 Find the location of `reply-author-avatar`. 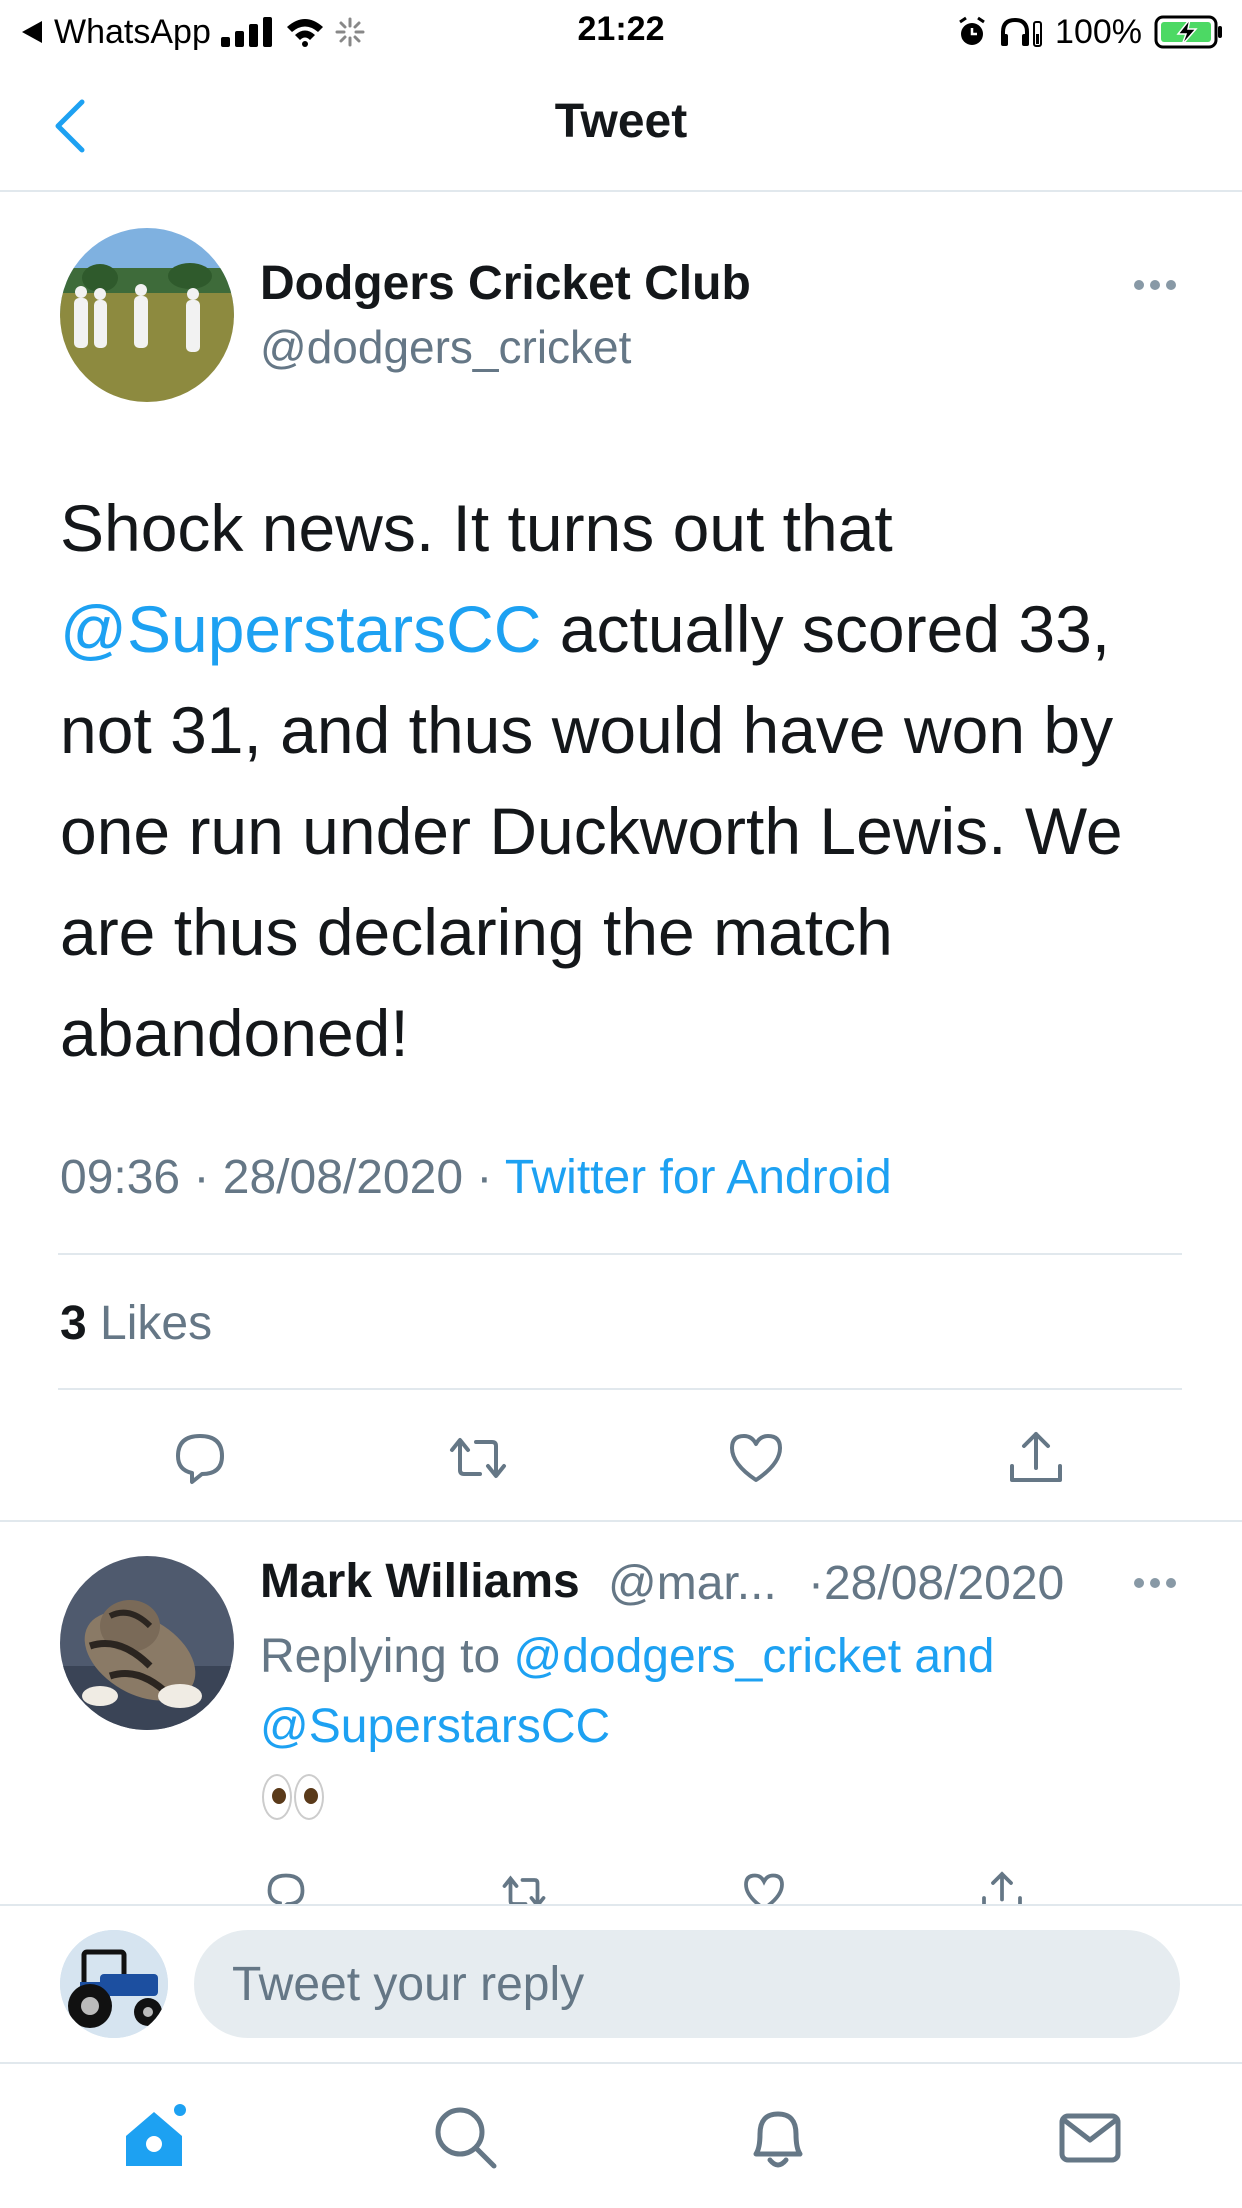

reply-author-avatar is located at coordinates (147, 1643).